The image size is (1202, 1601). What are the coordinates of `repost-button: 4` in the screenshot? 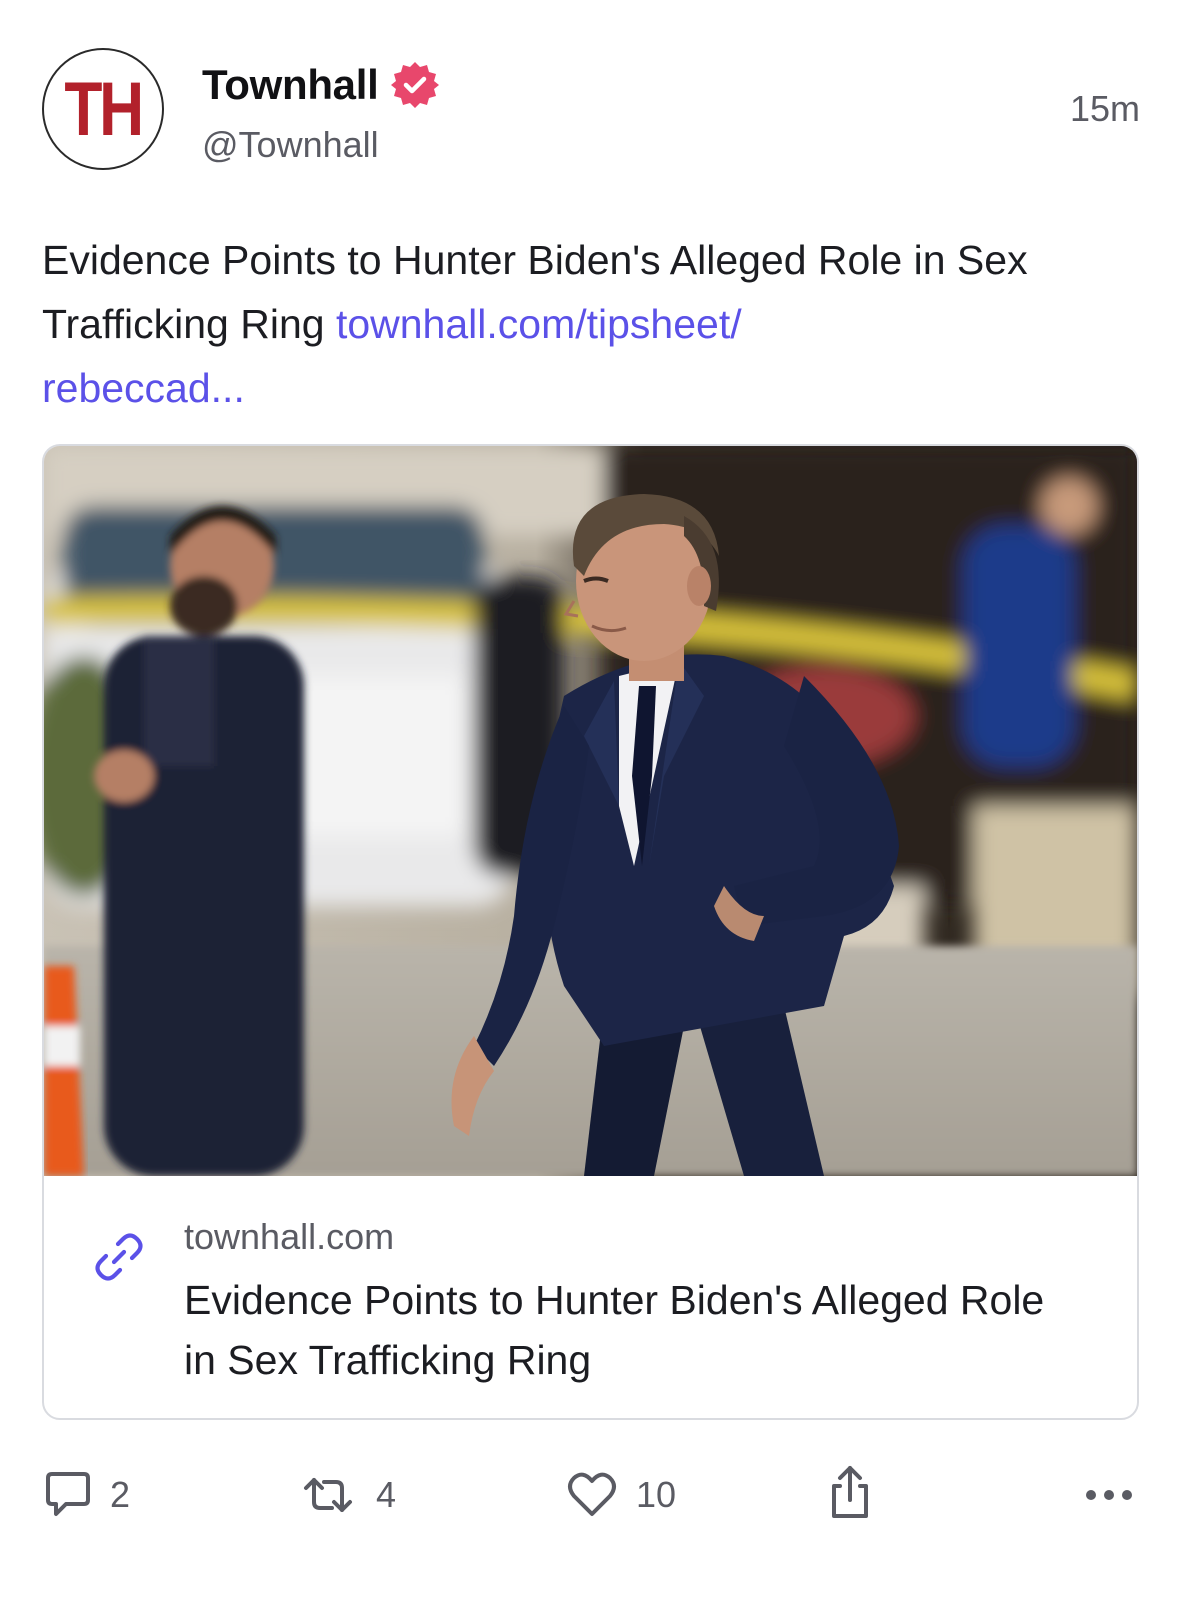 It's located at (347, 1495).